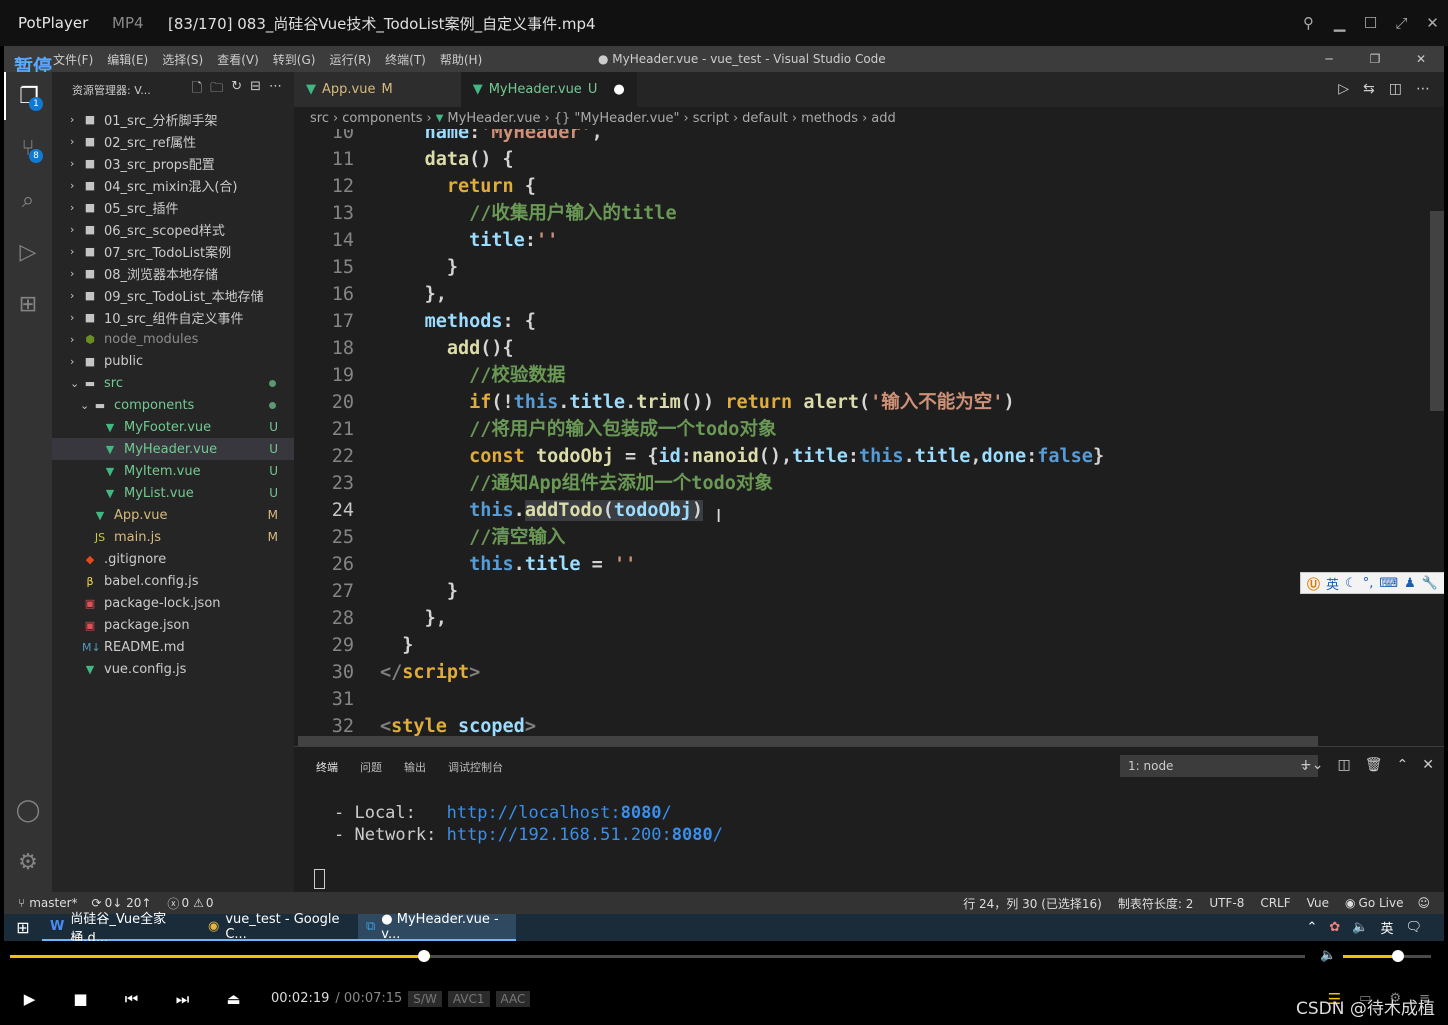 The image size is (1448, 1025). Describe the element at coordinates (461, 59) in the screenshot. I see `menu-item: 帮助(H)` at that location.